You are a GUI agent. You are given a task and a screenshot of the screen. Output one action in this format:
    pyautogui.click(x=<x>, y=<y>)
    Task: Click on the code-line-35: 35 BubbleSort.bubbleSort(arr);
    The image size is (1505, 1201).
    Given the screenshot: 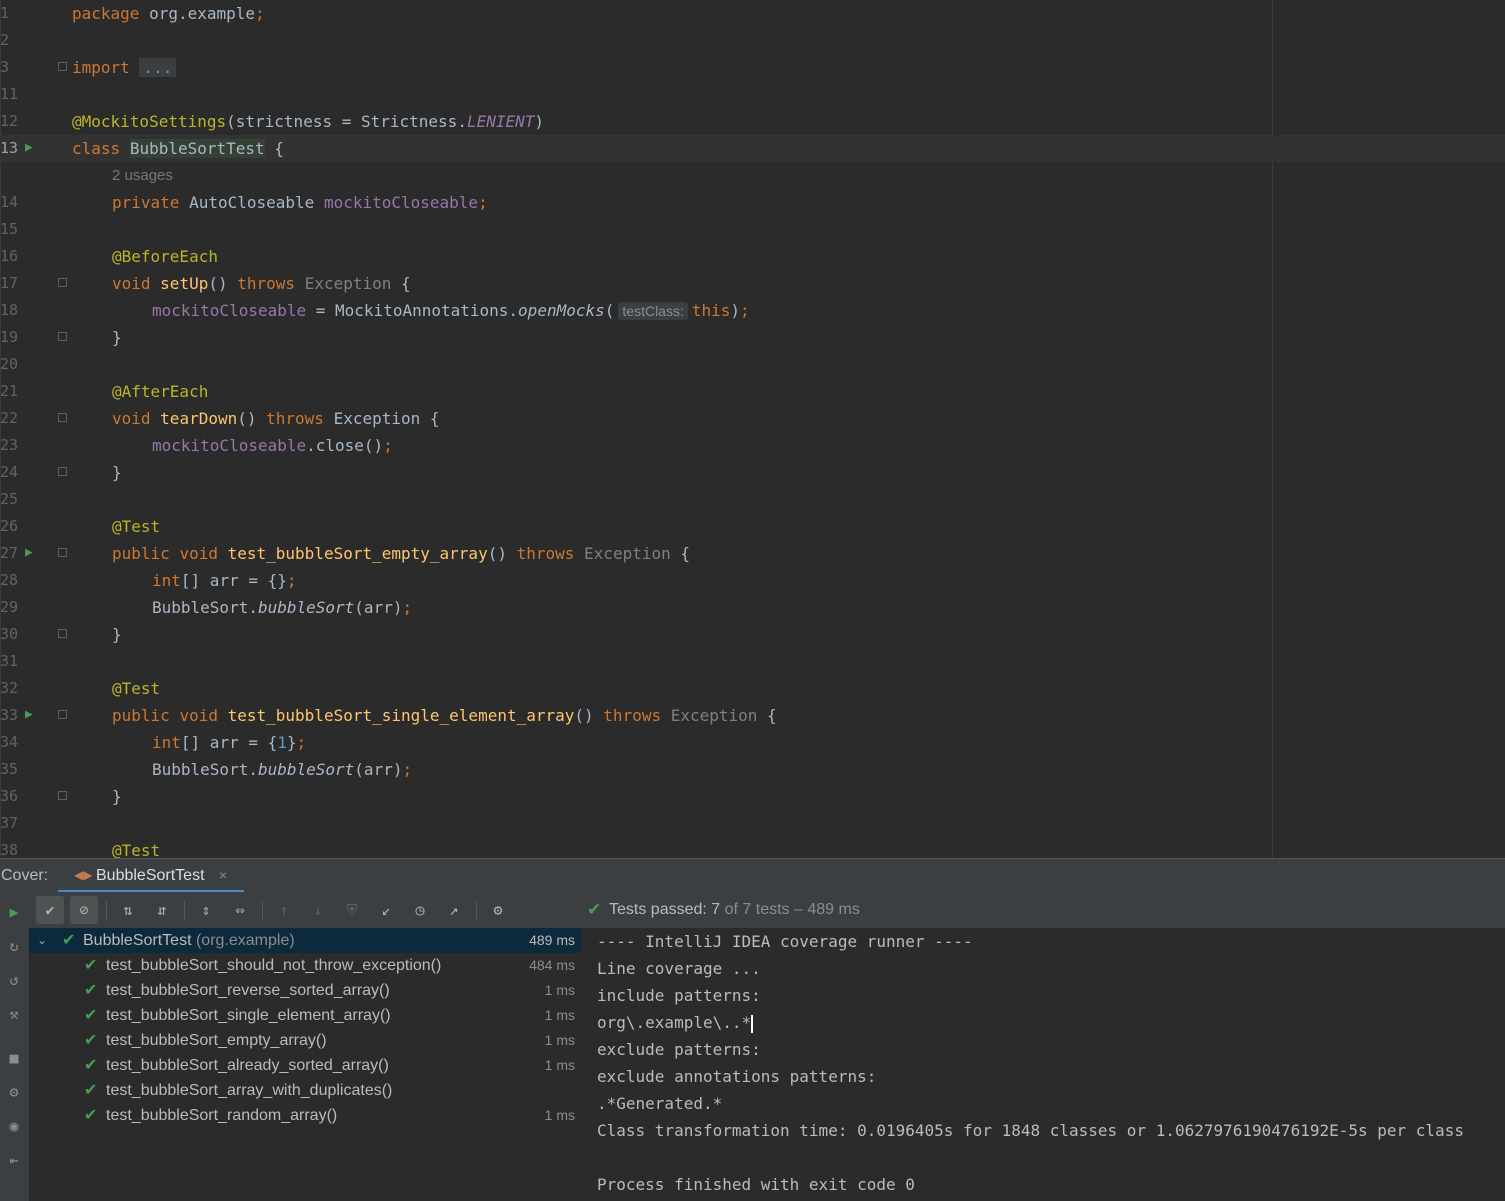 What is the action you would take?
    pyautogui.click(x=752, y=769)
    